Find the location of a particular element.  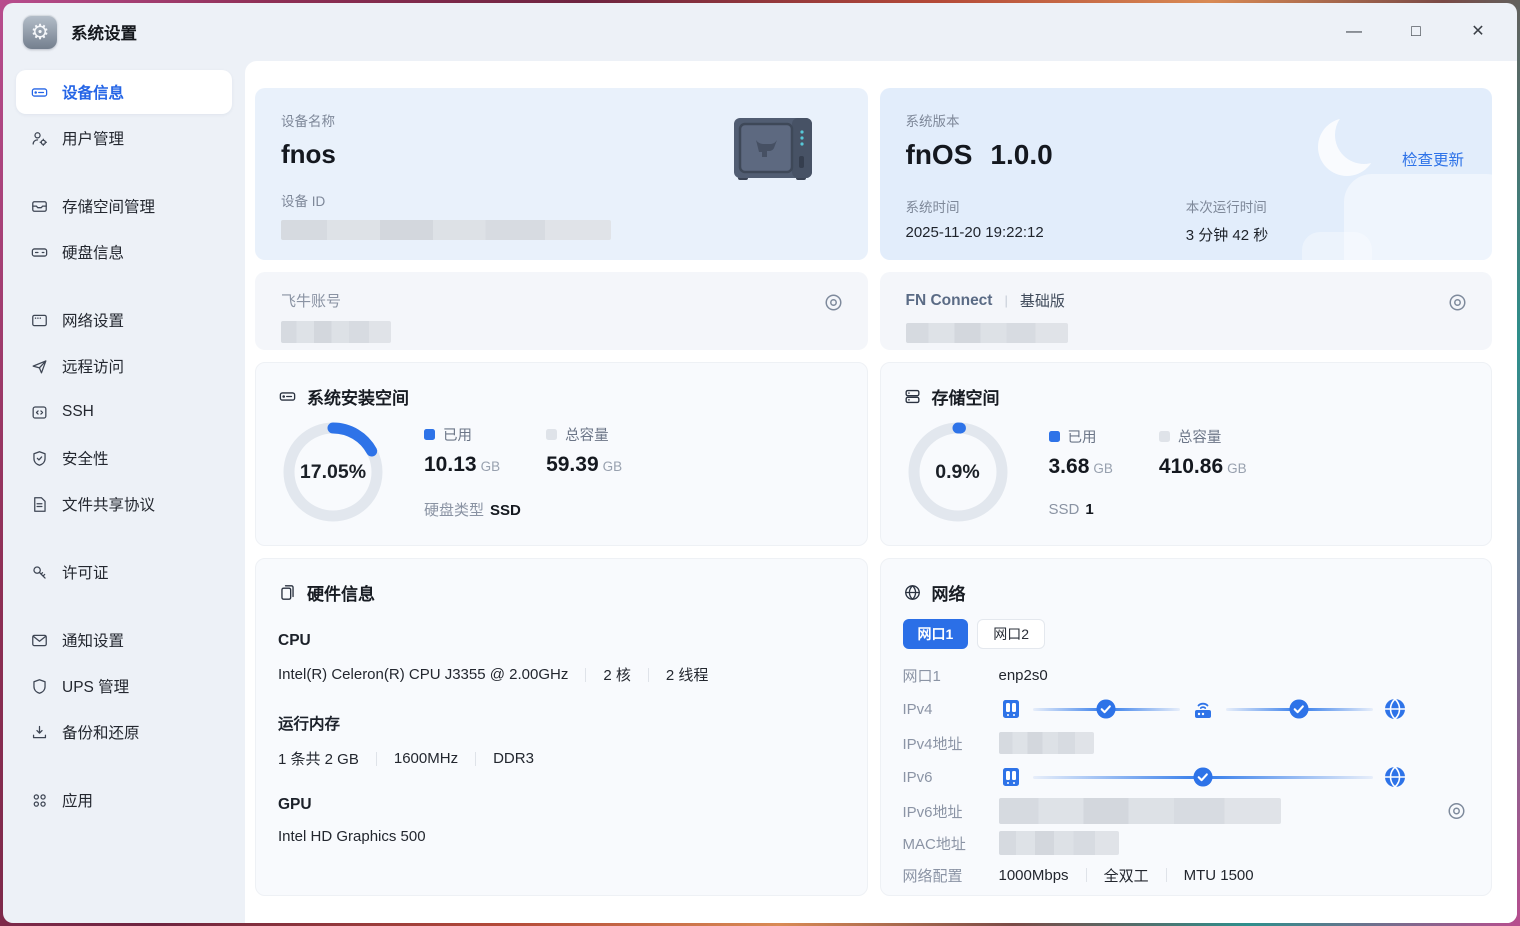

sidebar-item-license: 许可证 is located at coordinates (124, 572).